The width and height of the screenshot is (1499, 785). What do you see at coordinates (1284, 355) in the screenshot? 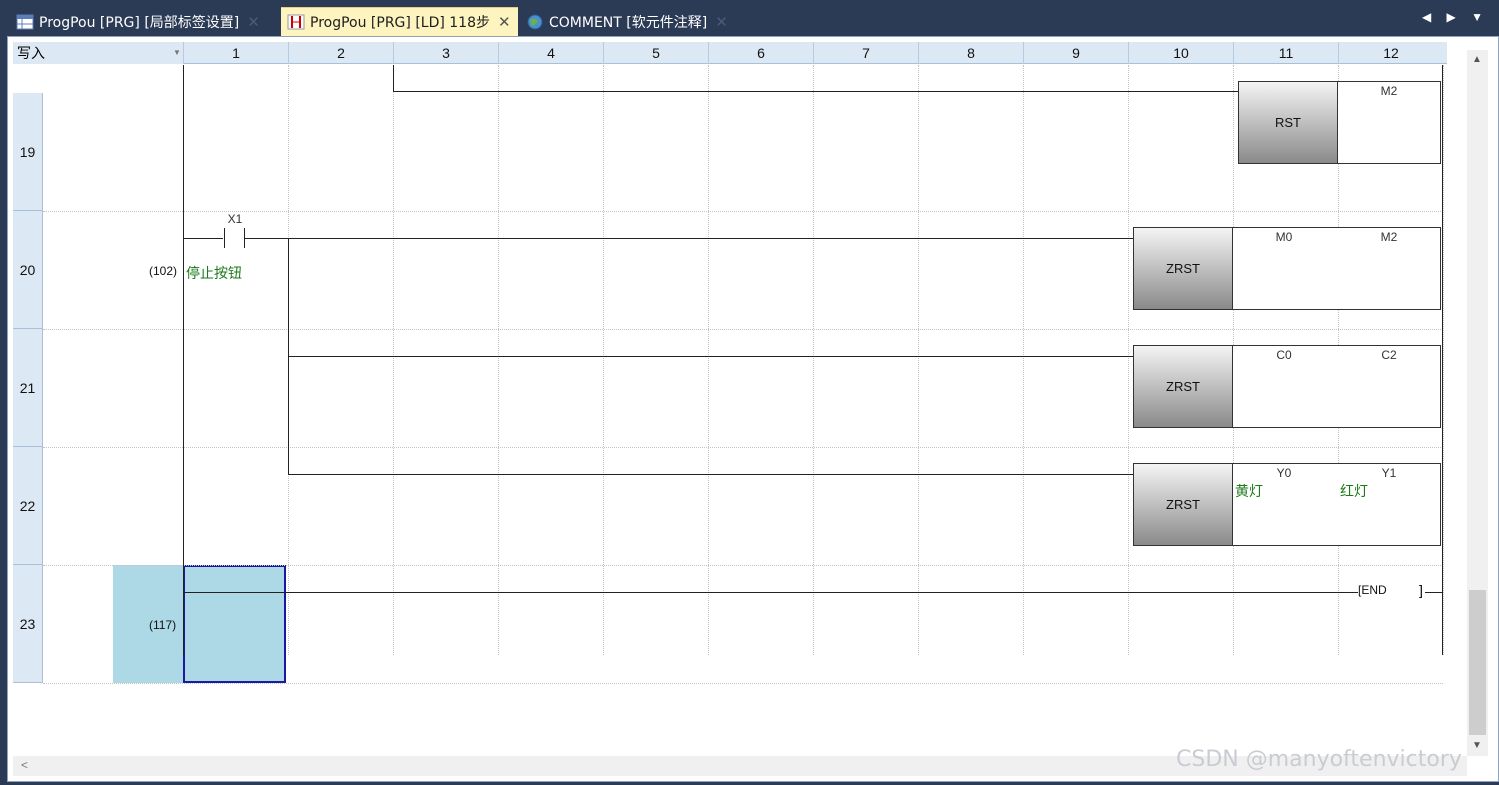
I see `operand: C0` at bounding box center [1284, 355].